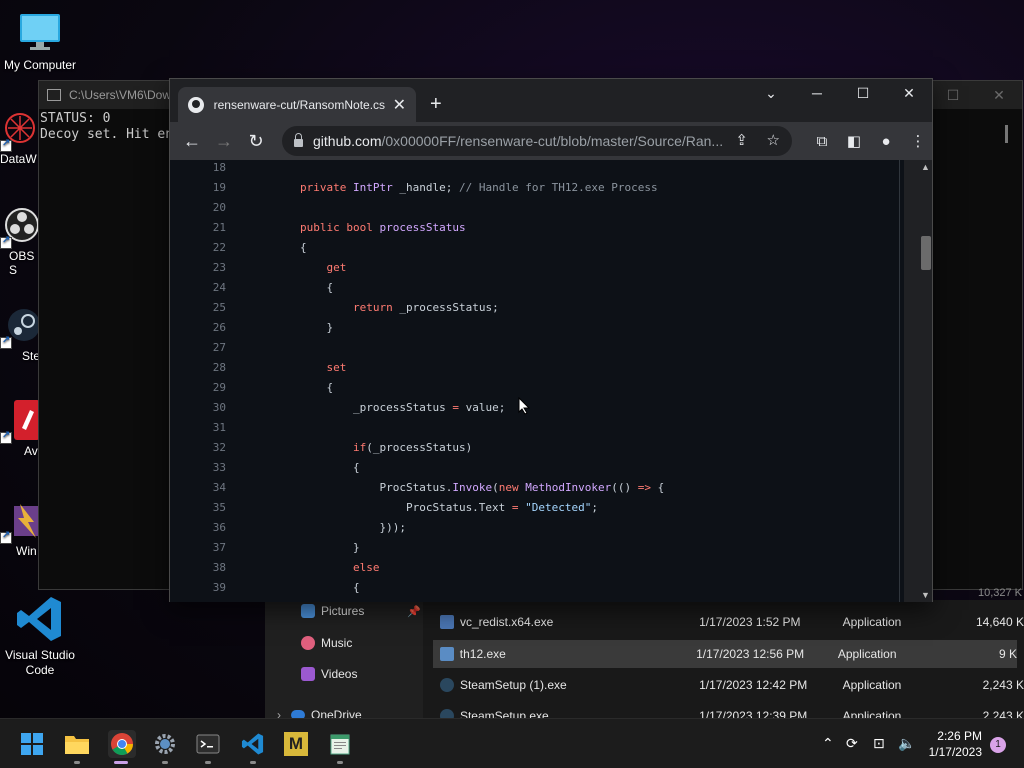 The image size is (1024, 768). What do you see at coordinates (344, 661) in the screenshot?
I see `explorer-nav-pane: Pictures 📌 Music Videos › OneDrive` at bounding box center [344, 661].